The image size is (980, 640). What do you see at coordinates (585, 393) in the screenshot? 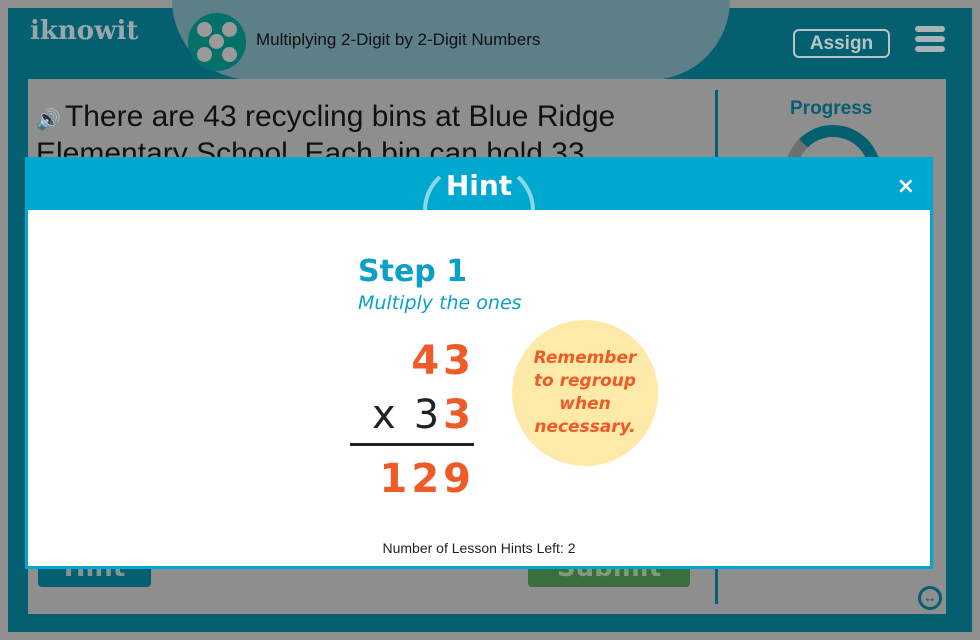
I see `tip-bubble: Remember to regroup when necessary.` at bounding box center [585, 393].